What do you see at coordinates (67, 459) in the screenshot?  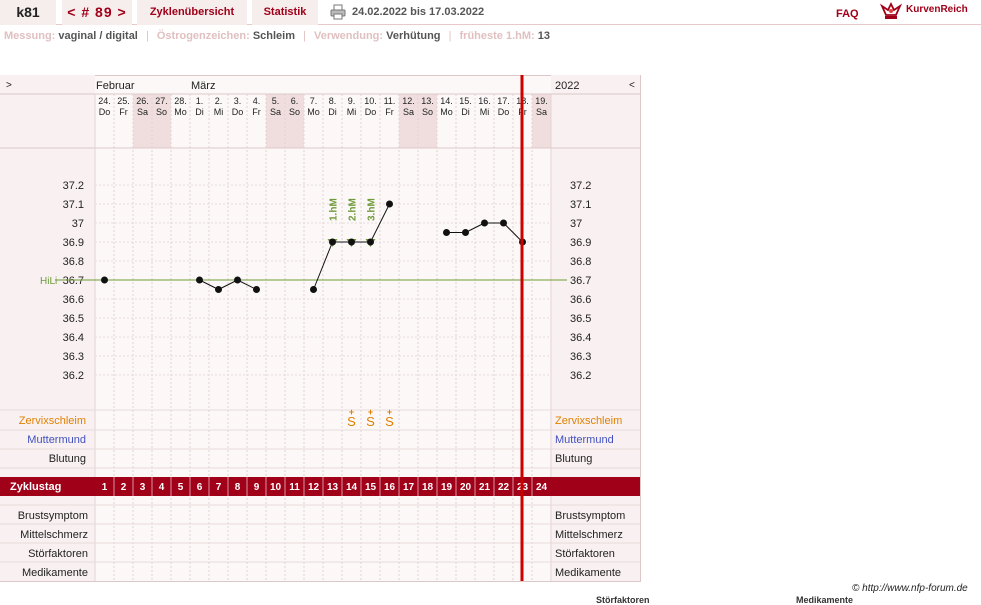 I see `row-label-blutung: Blutung` at bounding box center [67, 459].